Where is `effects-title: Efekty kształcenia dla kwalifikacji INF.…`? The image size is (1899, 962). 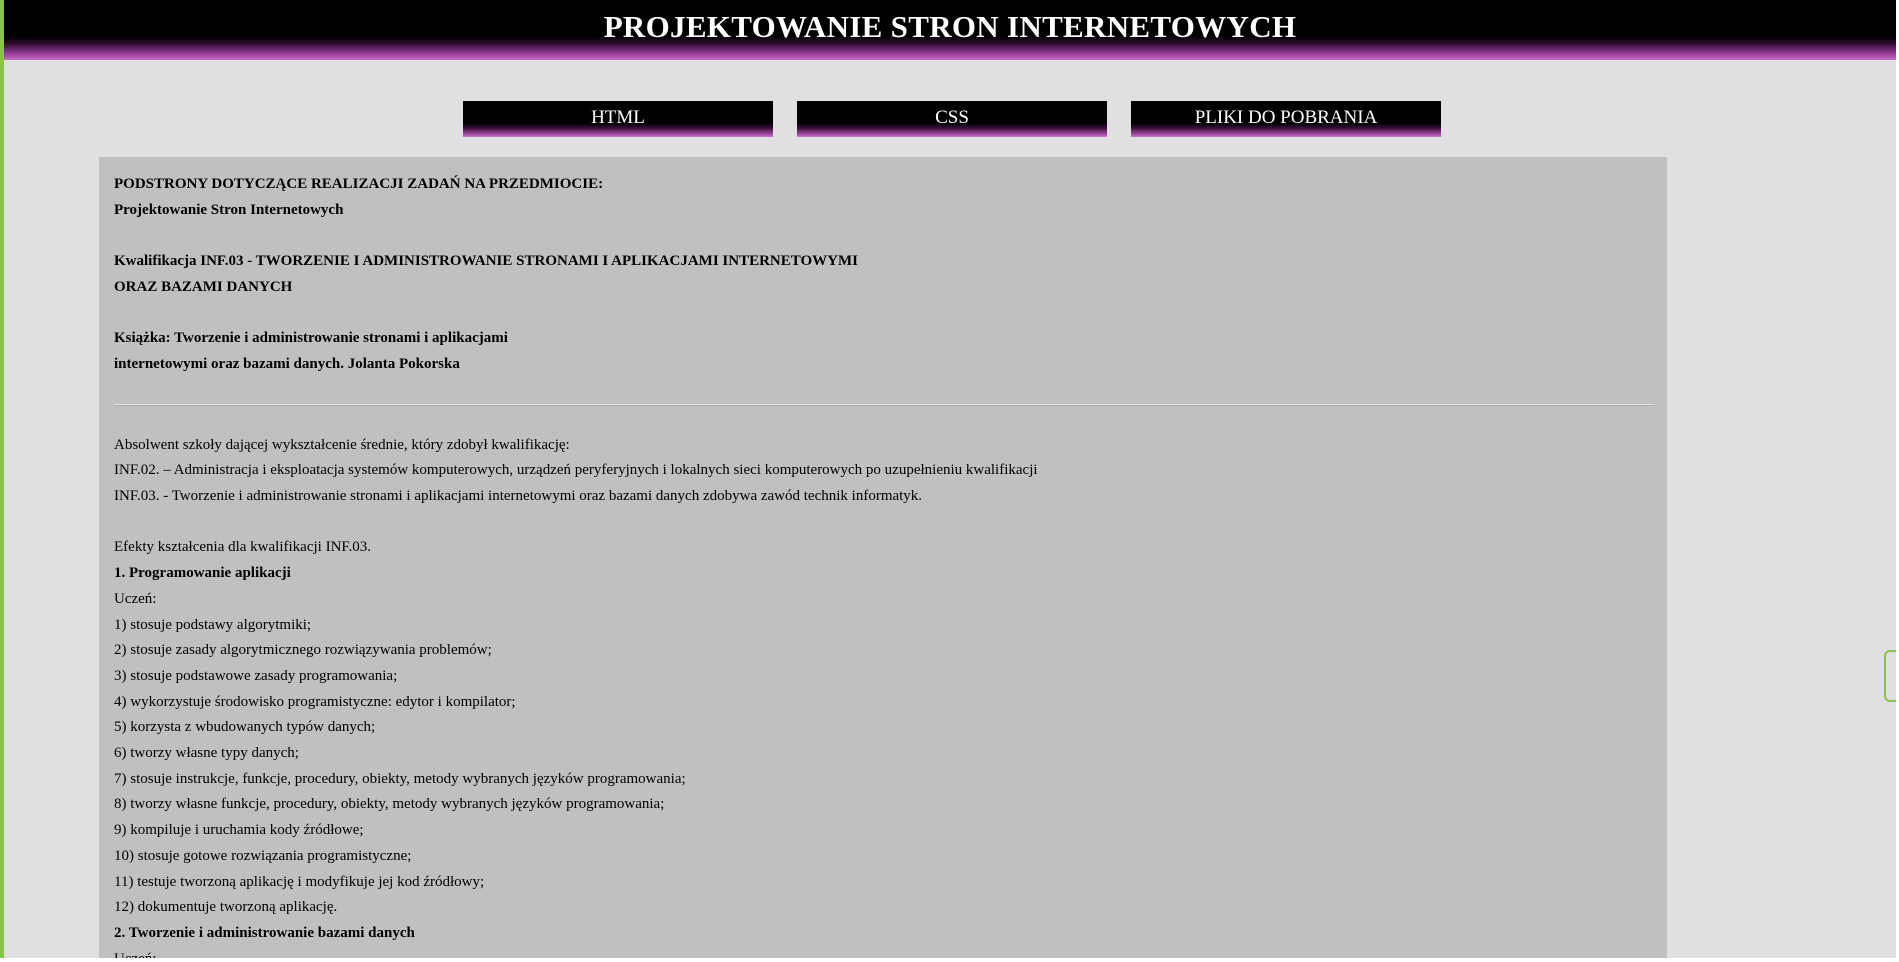 effects-title: Efekty kształcenia dla kwalifikacji INF.… is located at coordinates (243, 547).